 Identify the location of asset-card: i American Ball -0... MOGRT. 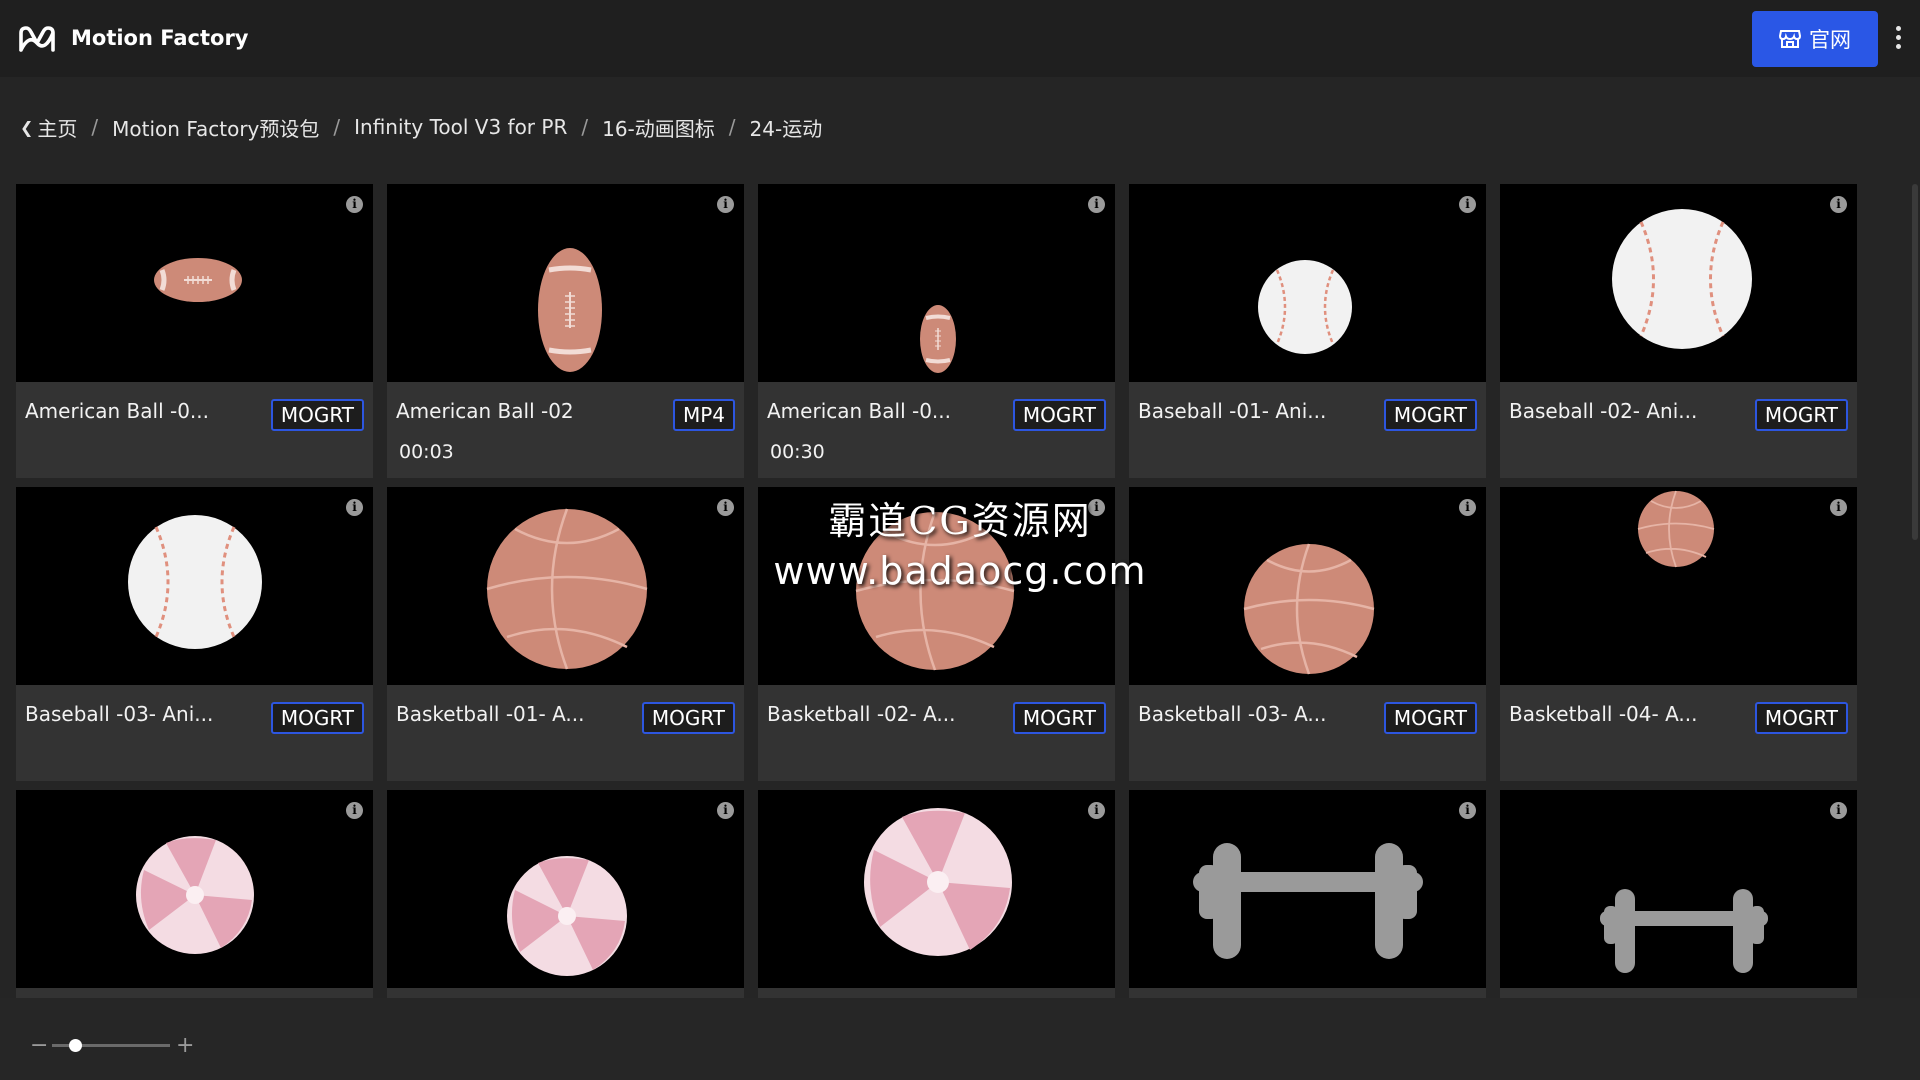
(194, 331).